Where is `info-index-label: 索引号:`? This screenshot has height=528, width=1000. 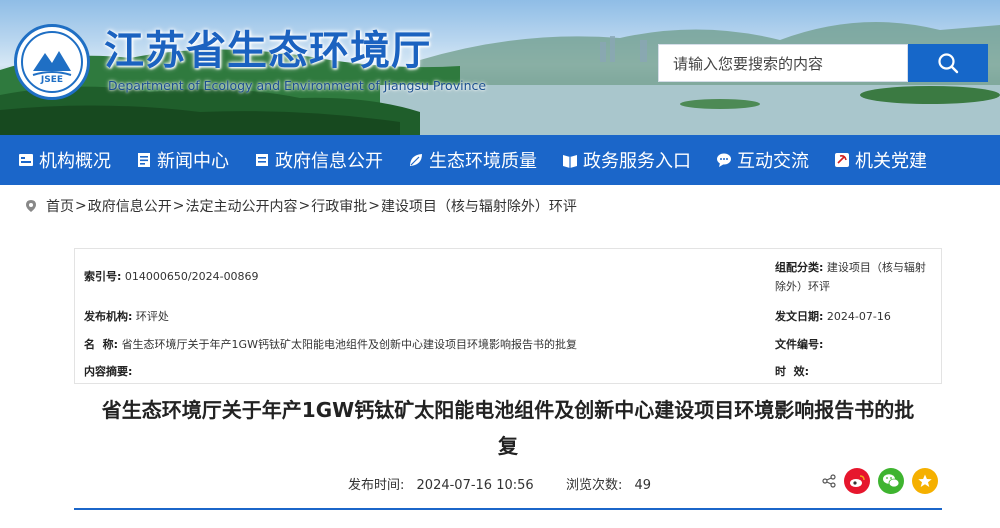 info-index-label: 索引号: is located at coordinates (103, 276).